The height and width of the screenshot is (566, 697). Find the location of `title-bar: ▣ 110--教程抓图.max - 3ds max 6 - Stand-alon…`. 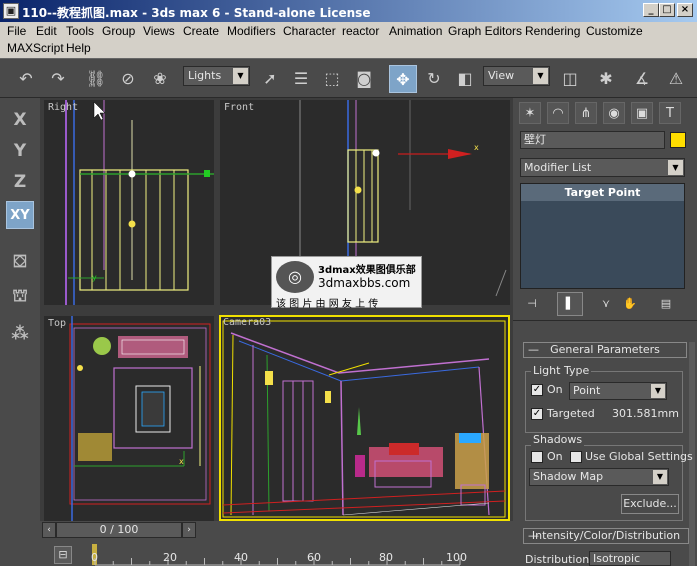

title-bar: ▣ 110--教程抓图.max - 3ds max 6 - Stand-alon… is located at coordinates (348, 11).